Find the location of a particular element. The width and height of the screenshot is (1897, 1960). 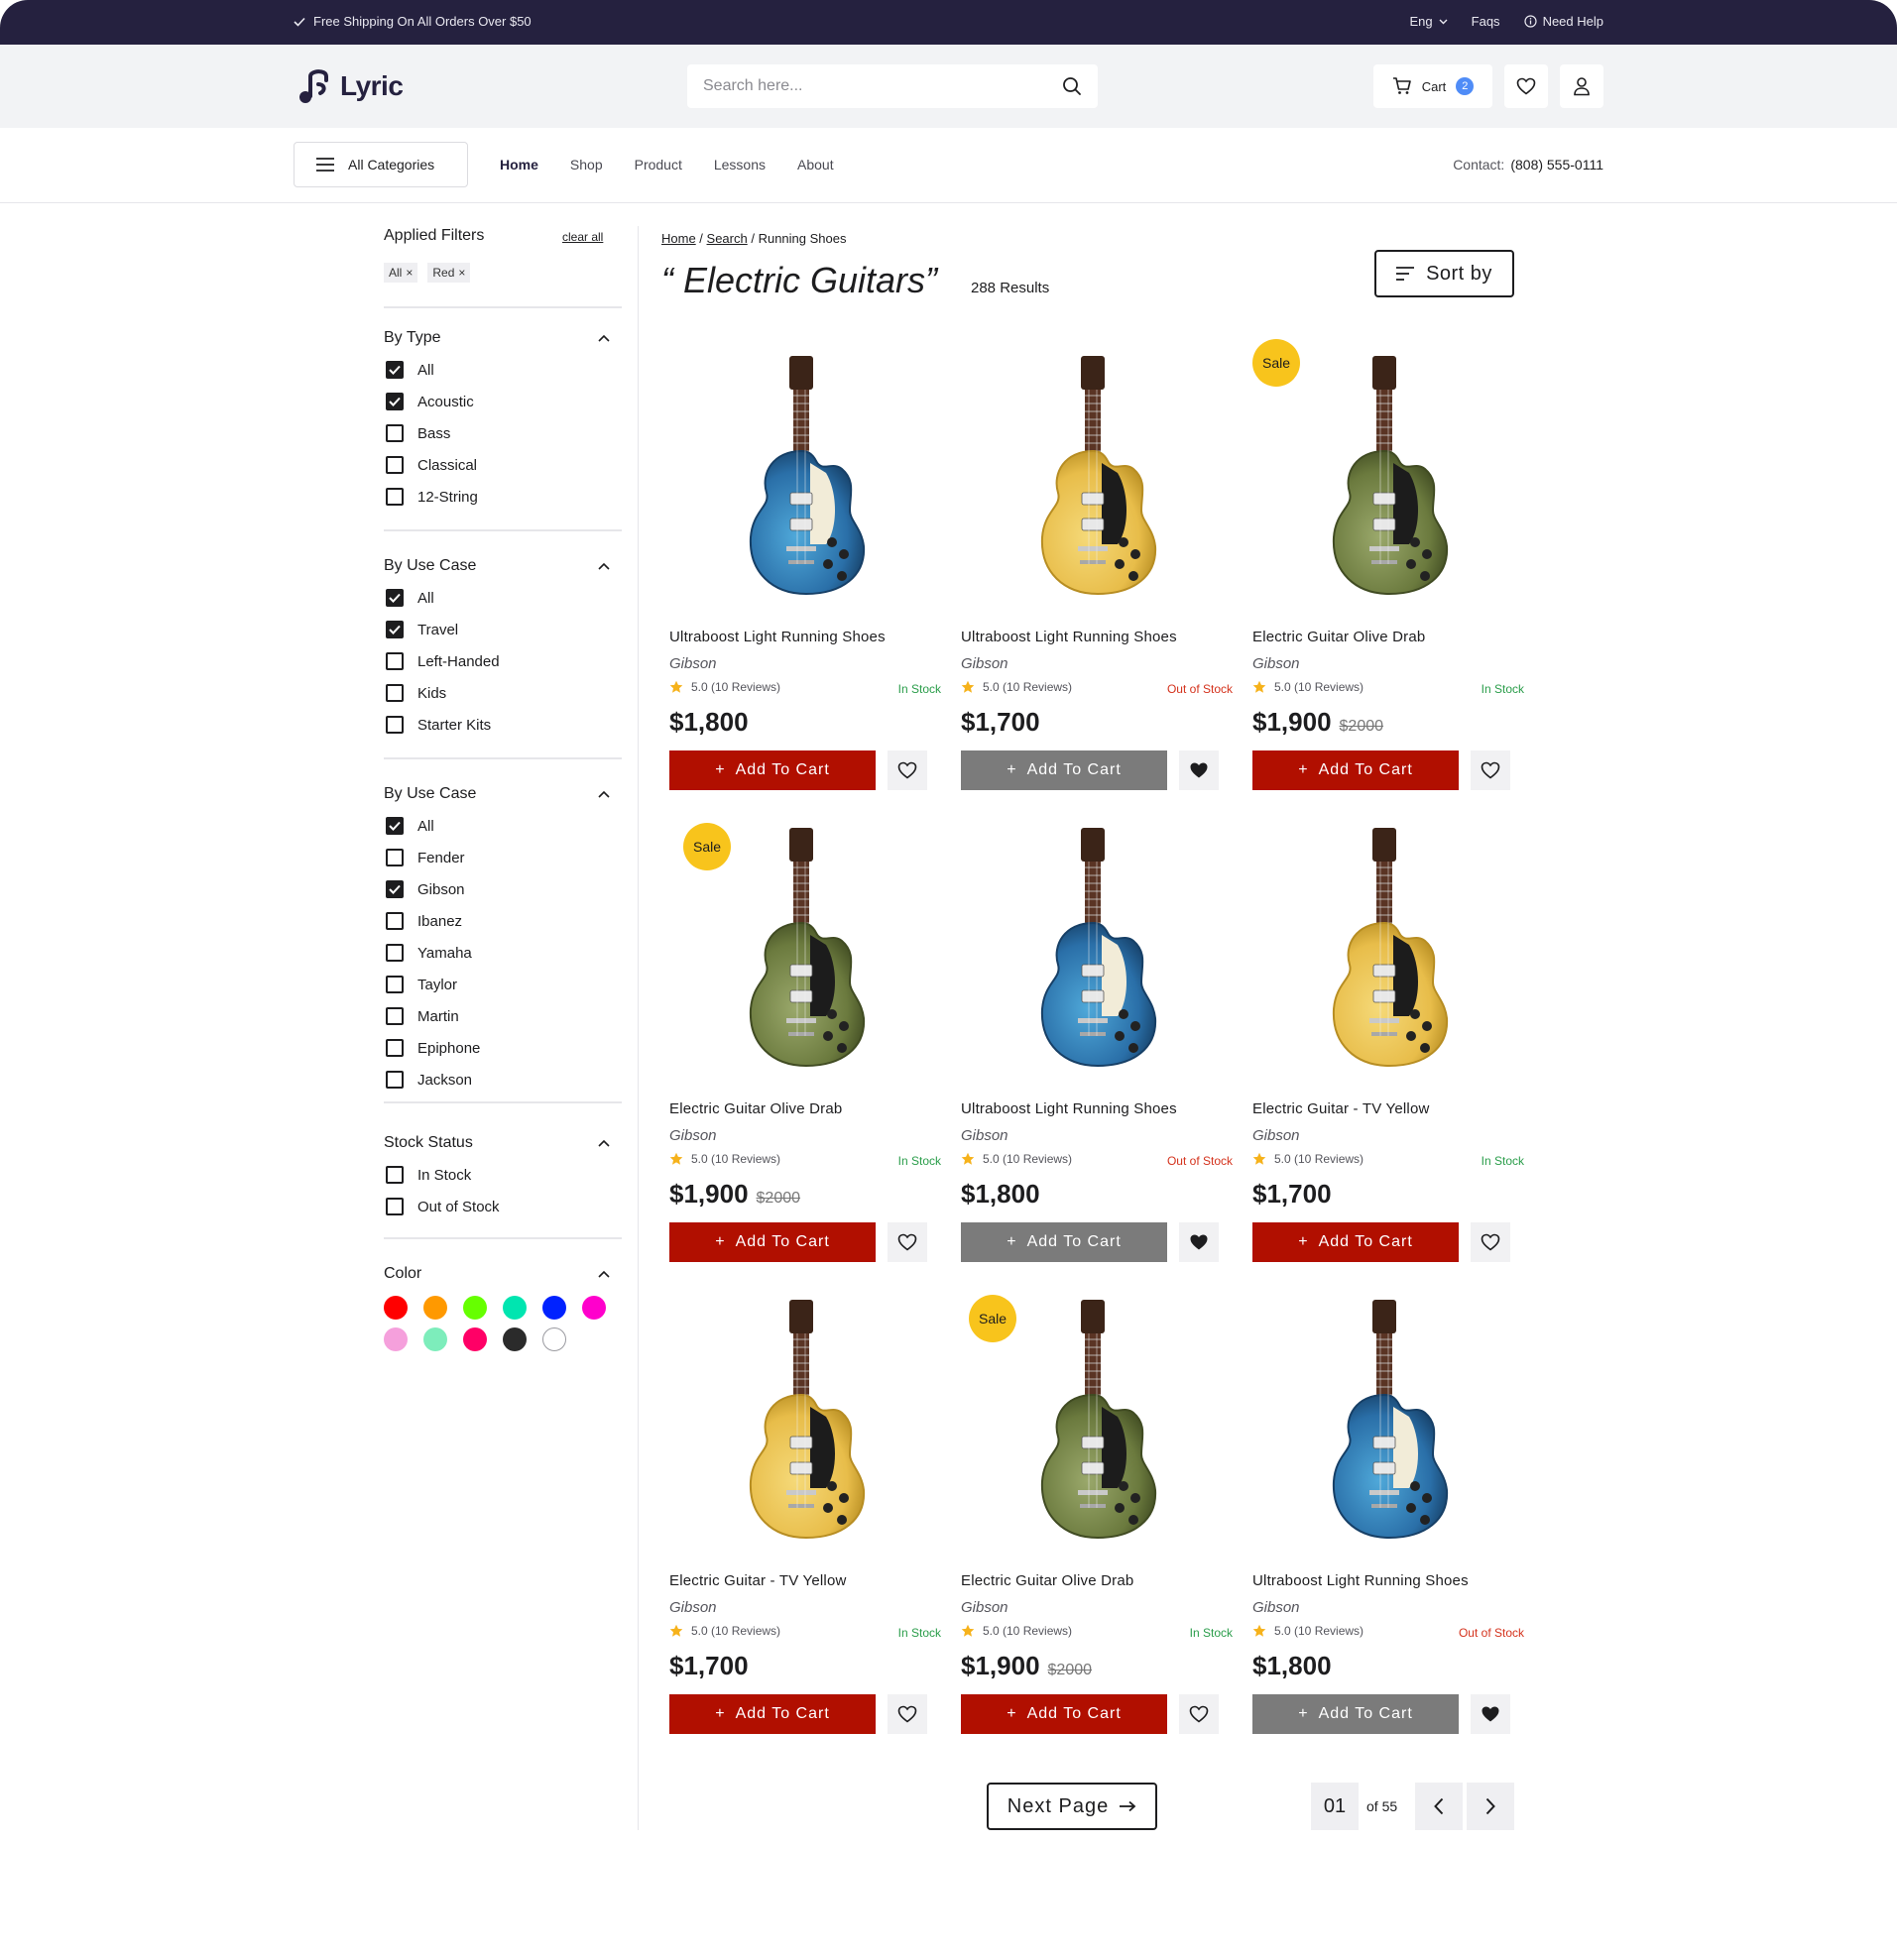

filter-option: Bass is located at coordinates (503, 433).